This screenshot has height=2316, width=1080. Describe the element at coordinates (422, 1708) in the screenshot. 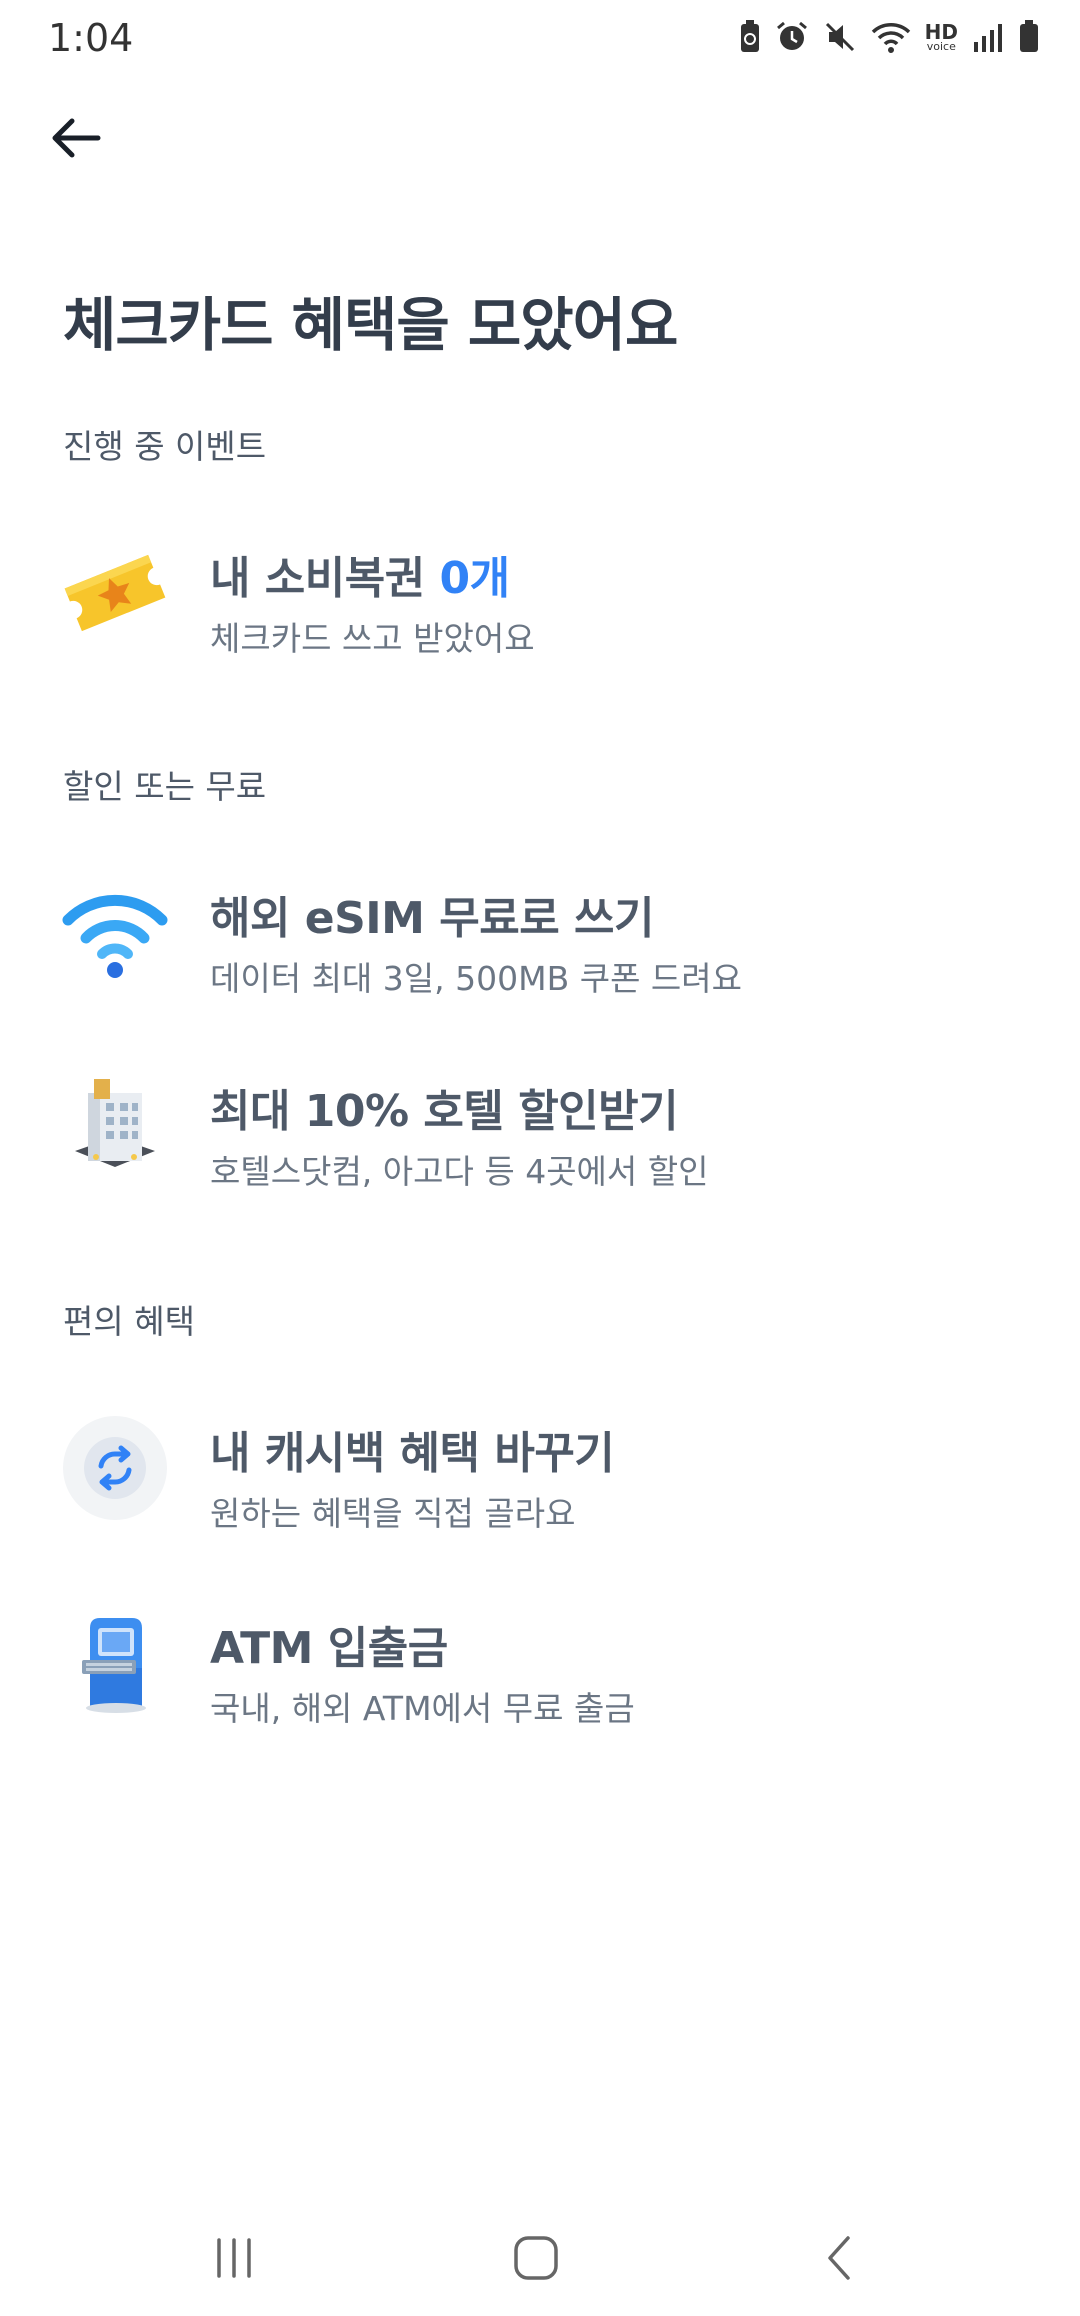

I see `item-subtitle: 국내, 해외 ATM에서 무료 출금` at that location.